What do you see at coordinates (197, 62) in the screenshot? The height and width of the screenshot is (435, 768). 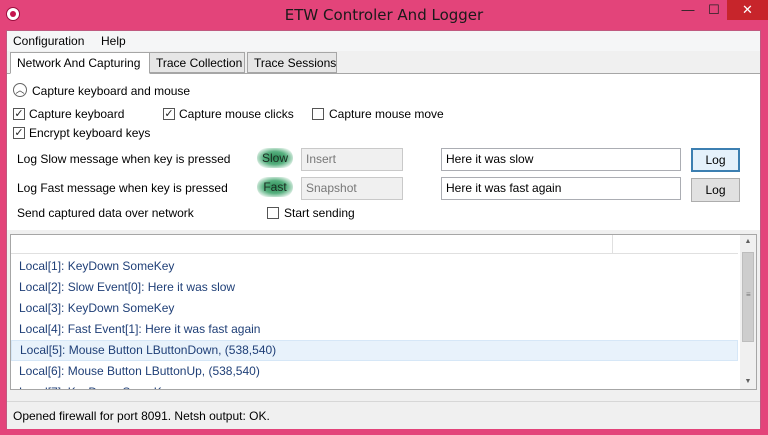 I see `tab-trace-collection: Trace Collection` at bounding box center [197, 62].